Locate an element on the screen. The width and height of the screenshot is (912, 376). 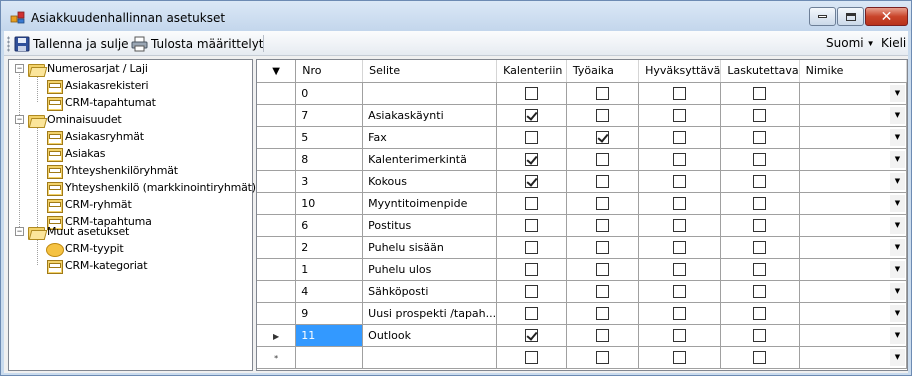
column-header-laskutettava: Laskutettava is located at coordinates (760, 71).